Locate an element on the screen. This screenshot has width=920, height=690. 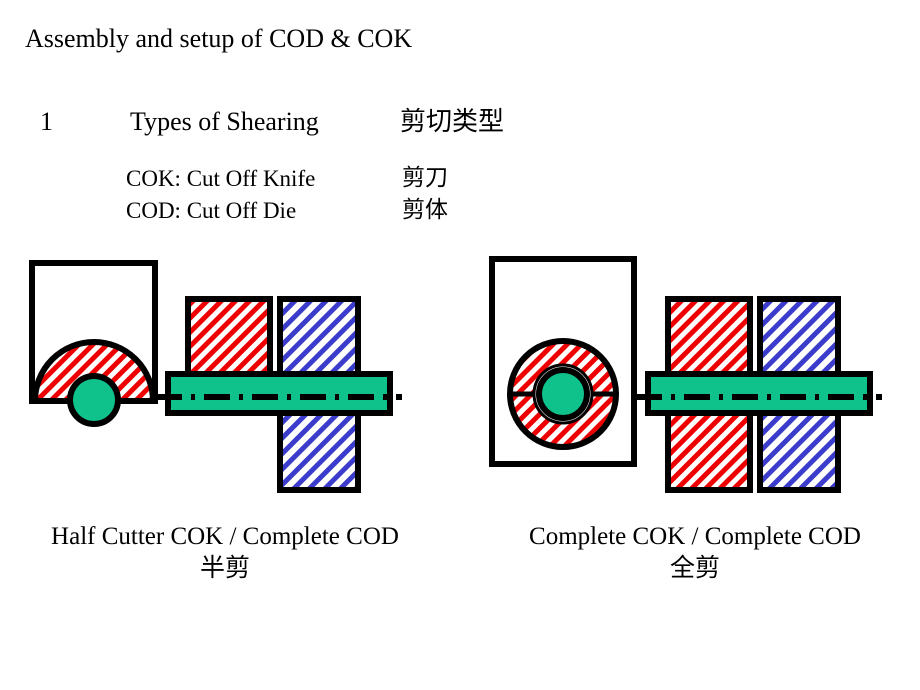
definition-cod-cn: 剪体 is located at coordinates (425, 210).